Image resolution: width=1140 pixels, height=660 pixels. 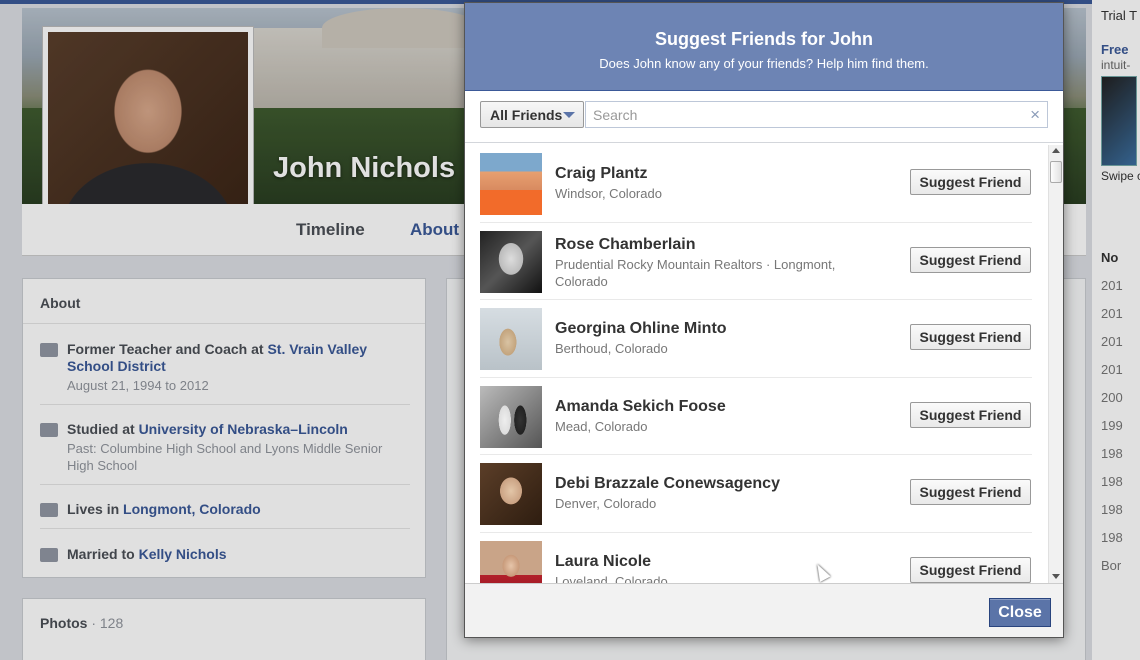 I want to click on close-icon: ×, so click(x=1035, y=114).